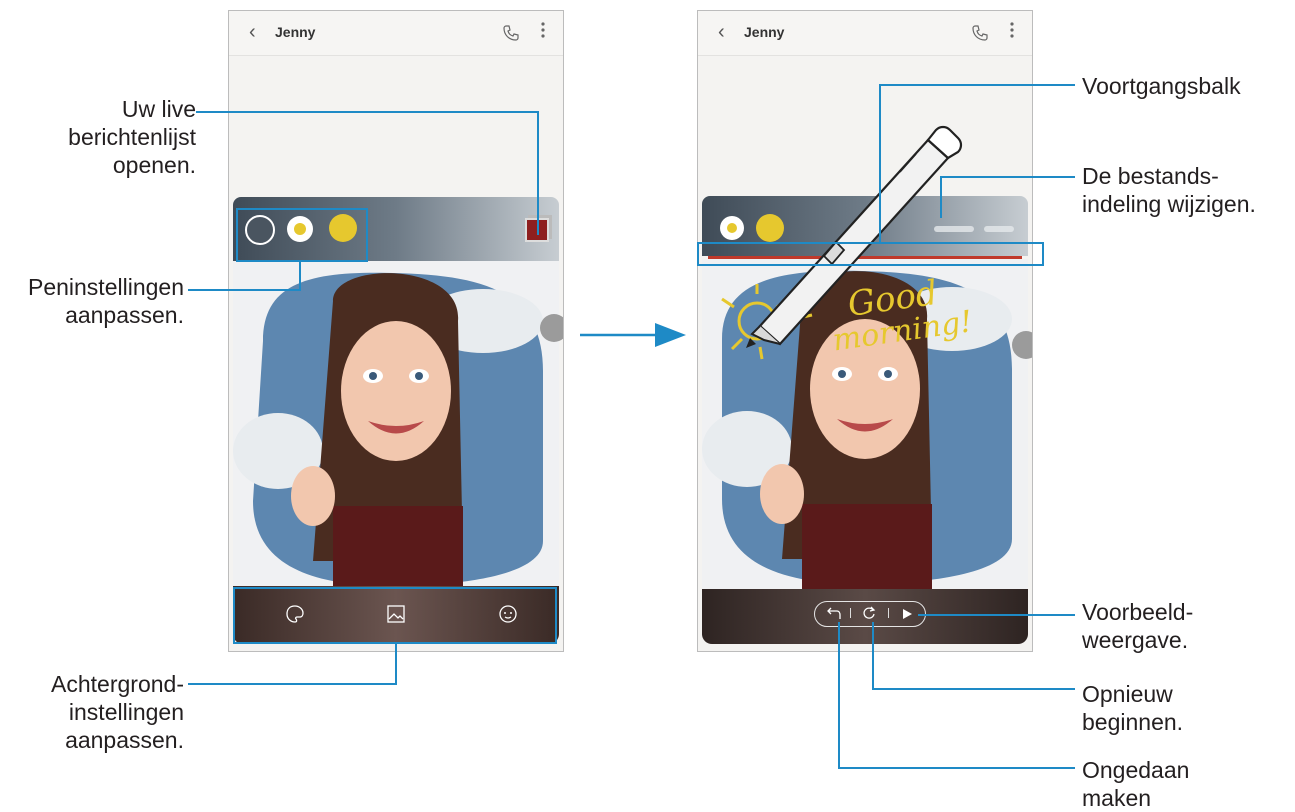  I want to click on callout-line: Achtergrond-, so click(117, 684).